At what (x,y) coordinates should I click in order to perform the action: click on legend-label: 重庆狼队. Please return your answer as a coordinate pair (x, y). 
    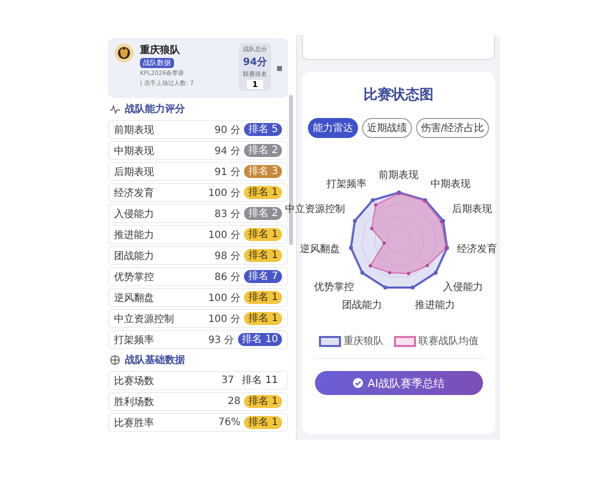
    Looking at the image, I should click on (364, 341).